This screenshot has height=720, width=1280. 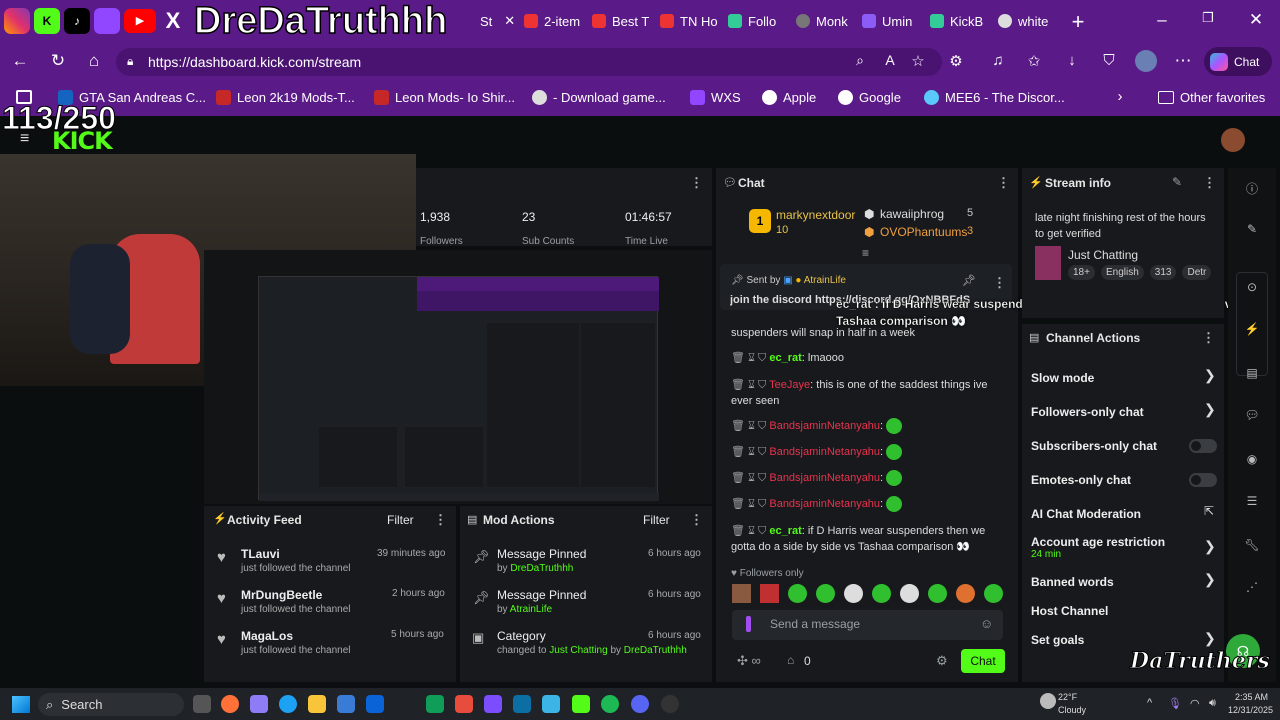 What do you see at coordinates (956, 61) in the screenshot?
I see `extensions-icon: ⚙` at bounding box center [956, 61].